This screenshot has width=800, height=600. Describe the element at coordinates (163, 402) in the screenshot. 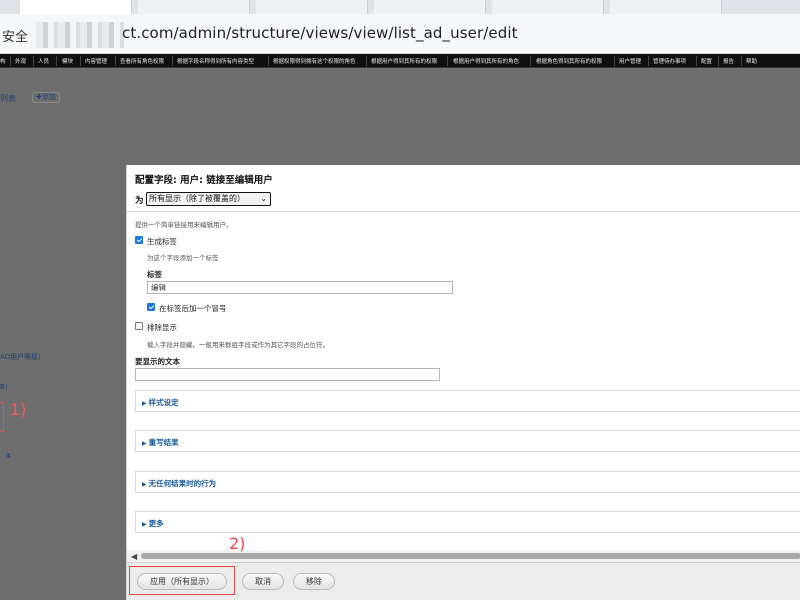

I see `section-title: 样式设定` at that location.